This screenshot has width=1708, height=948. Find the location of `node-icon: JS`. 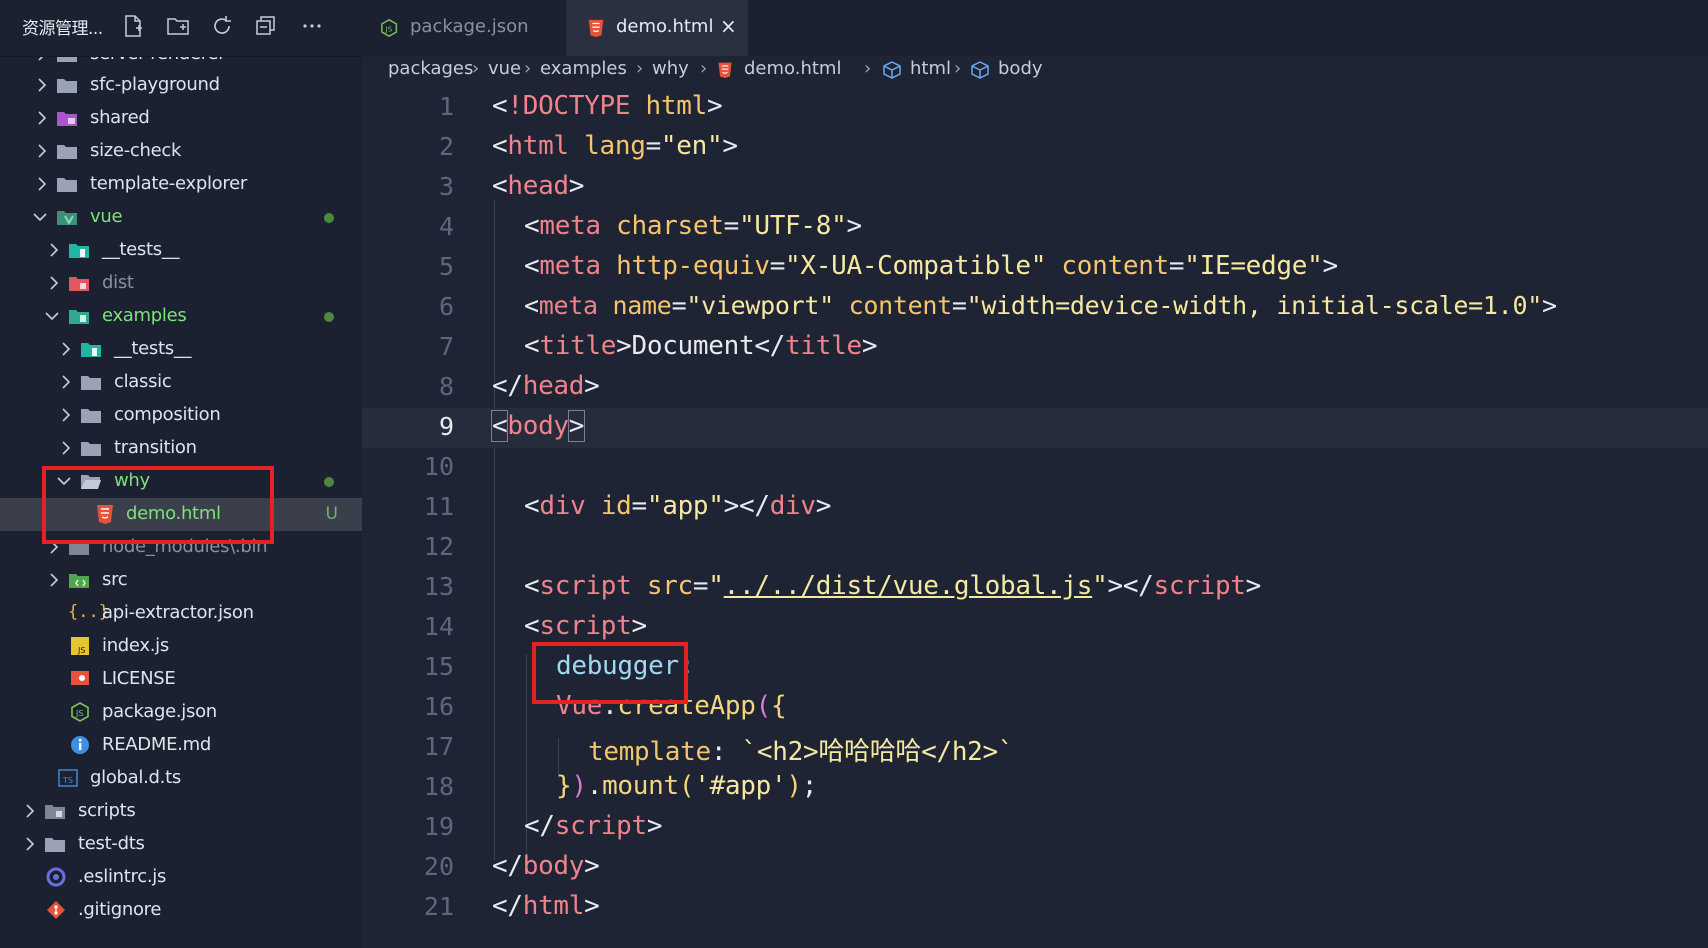

node-icon: JS is located at coordinates (389, 28).